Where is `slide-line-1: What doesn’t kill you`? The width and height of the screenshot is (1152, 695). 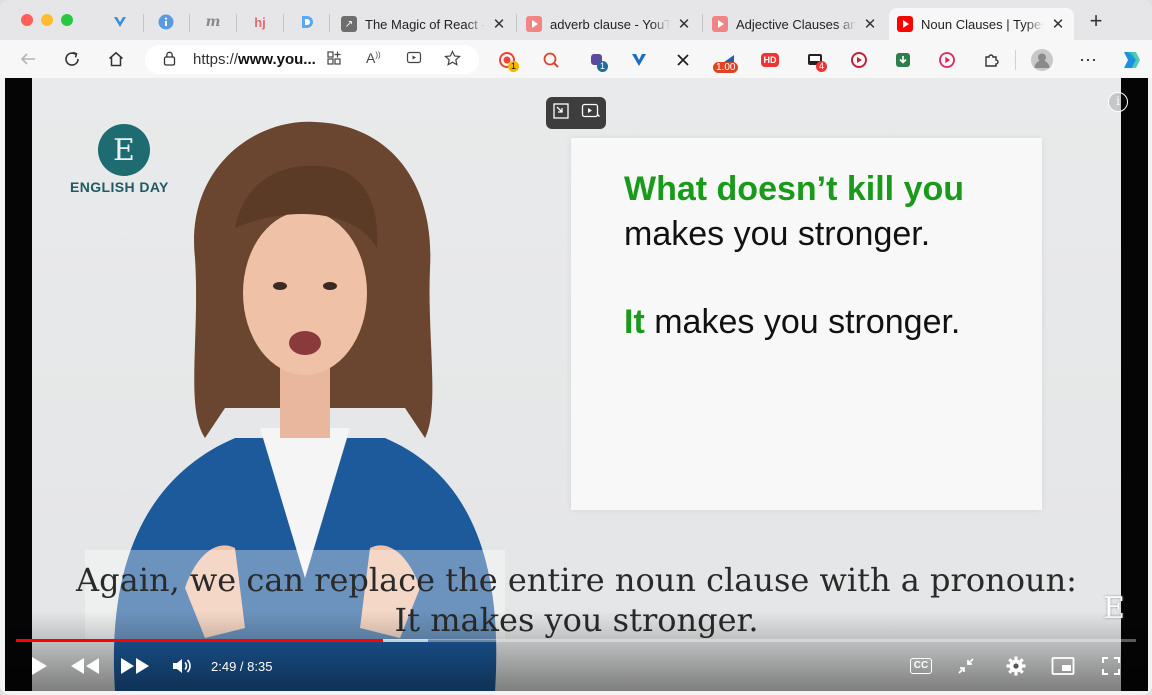 slide-line-1: What doesn’t kill you is located at coordinates (794, 189).